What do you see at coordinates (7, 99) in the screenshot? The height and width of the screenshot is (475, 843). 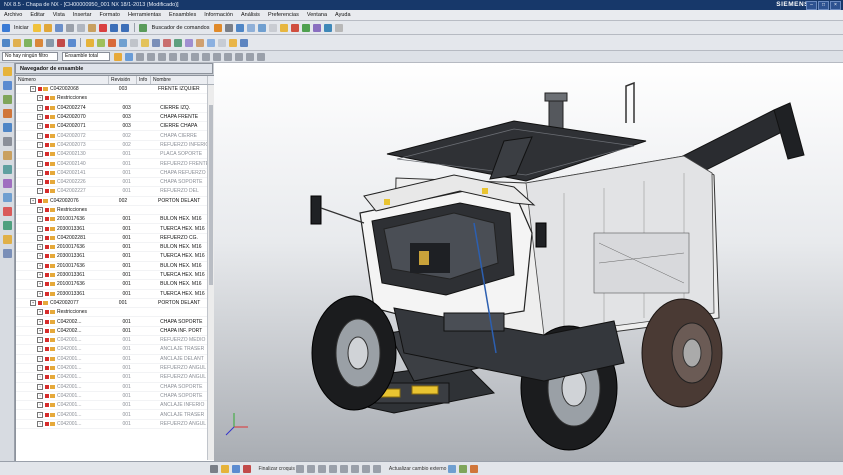 I see `part-navigator-icon` at bounding box center [7, 99].